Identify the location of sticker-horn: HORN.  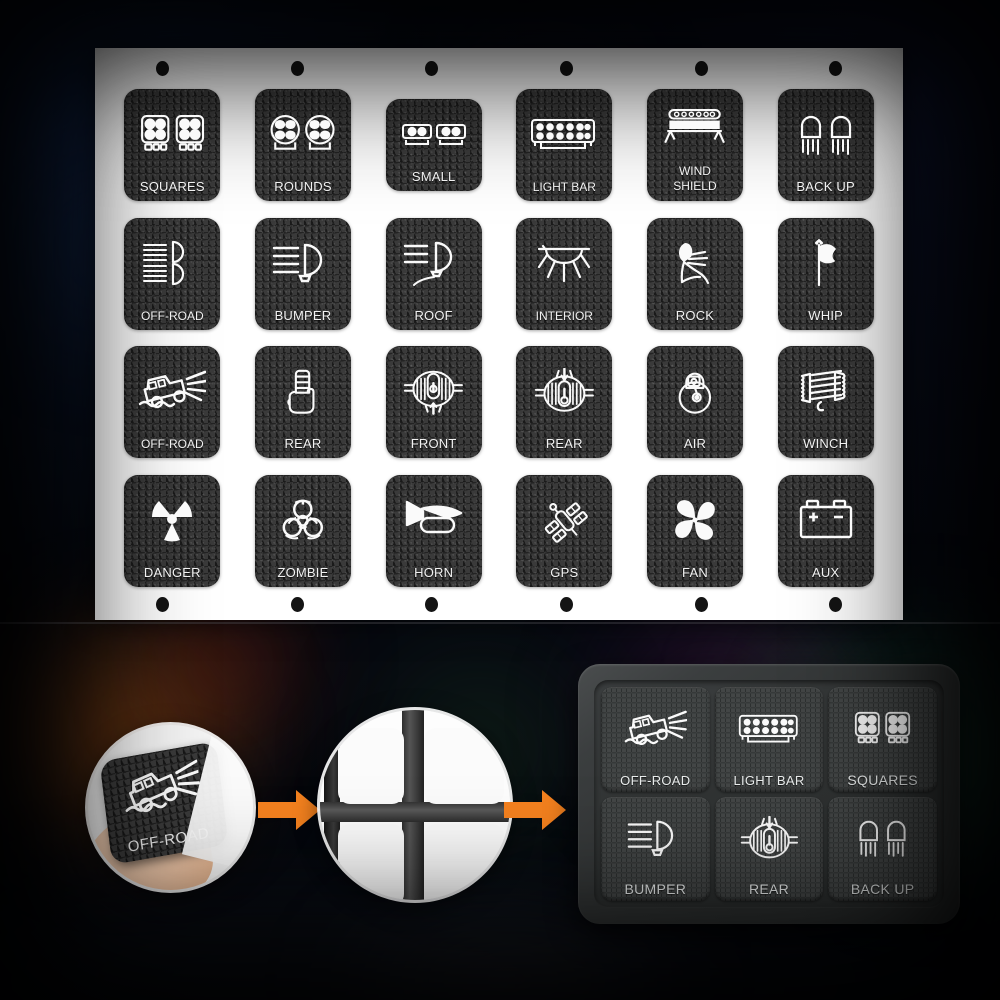
(433, 530).